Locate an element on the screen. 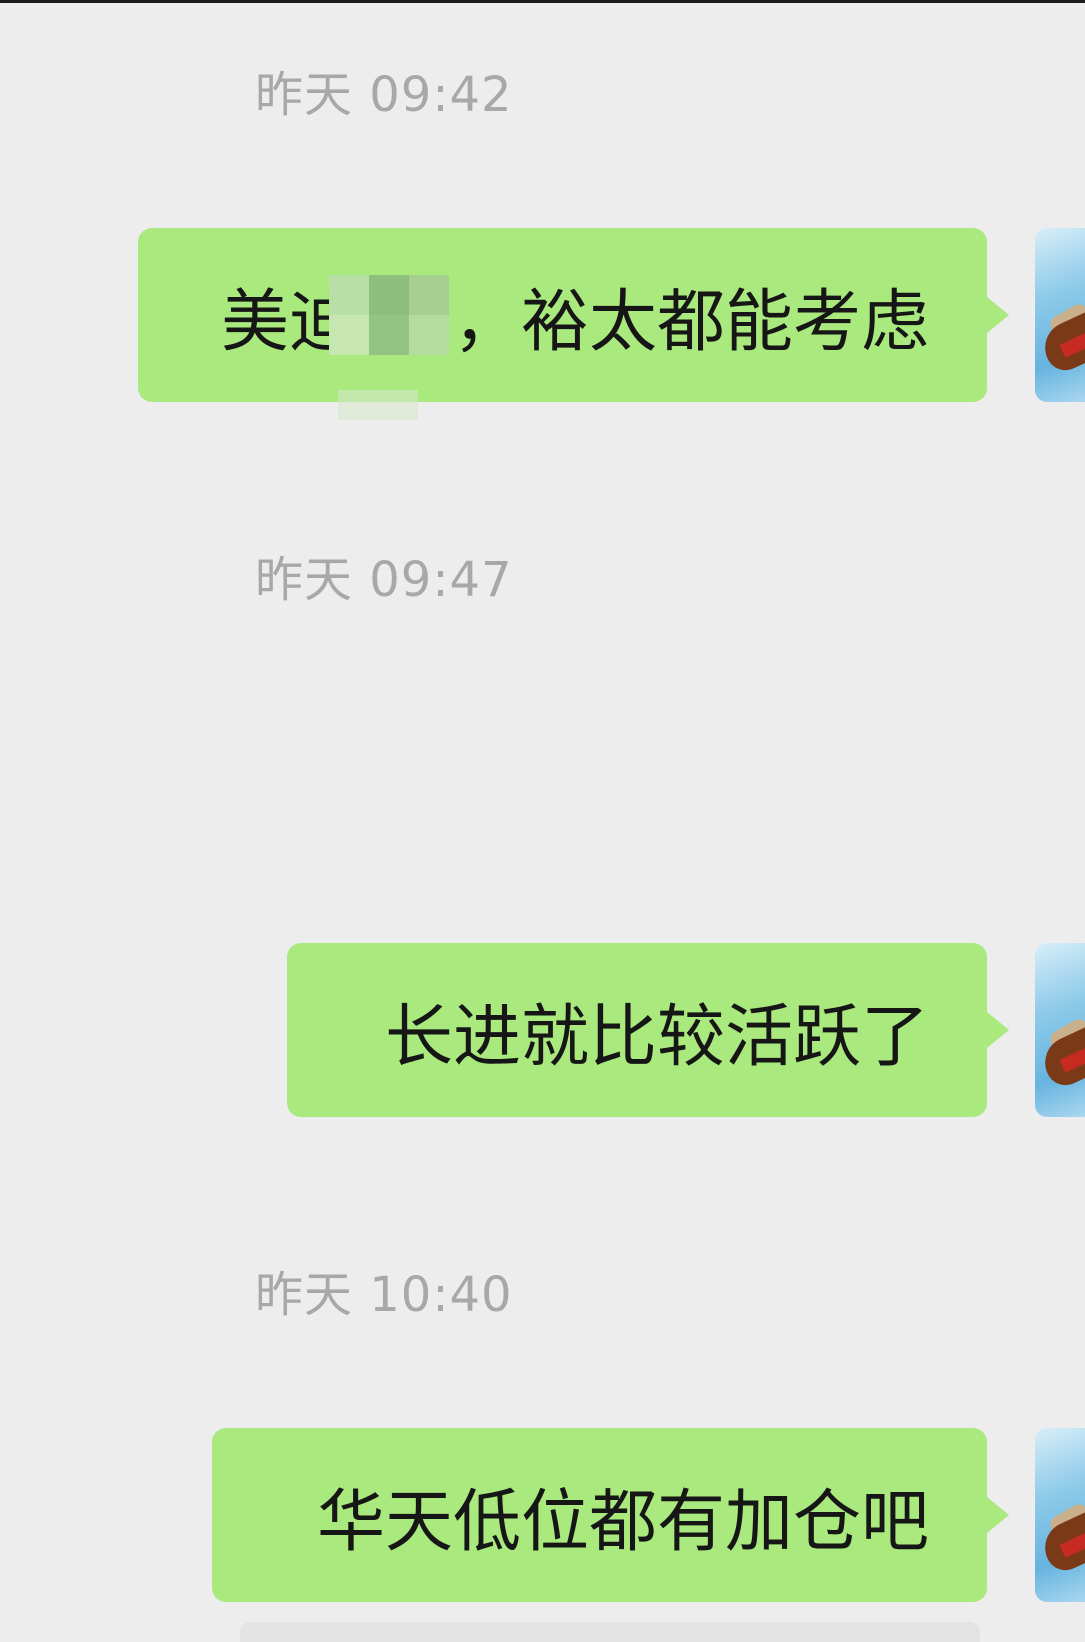  message-bubble: 美迪 ，裕太都能考虑 is located at coordinates (573, 315).